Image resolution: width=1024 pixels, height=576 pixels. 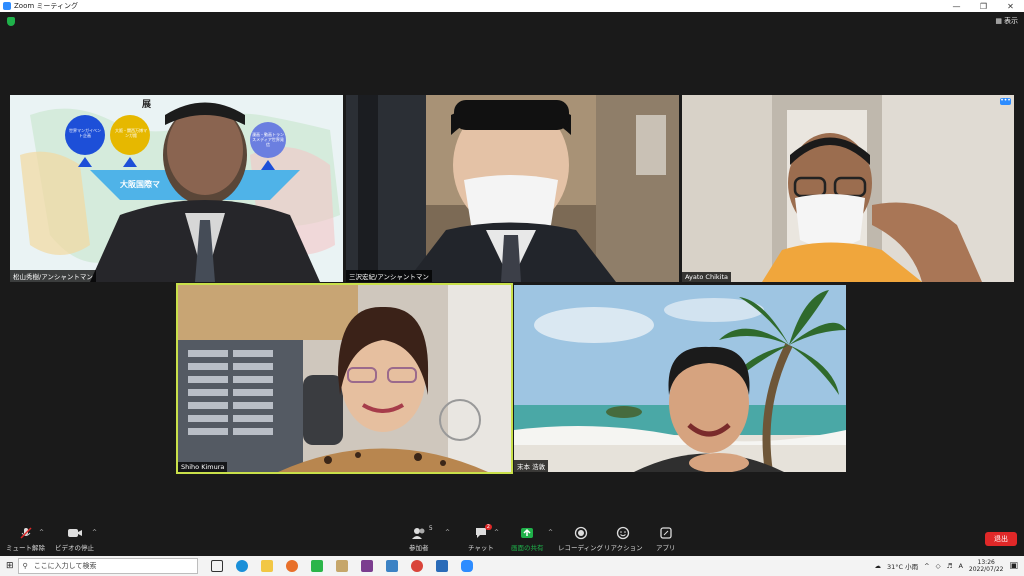 I want to click on task-view-icon, so click(x=216, y=566).